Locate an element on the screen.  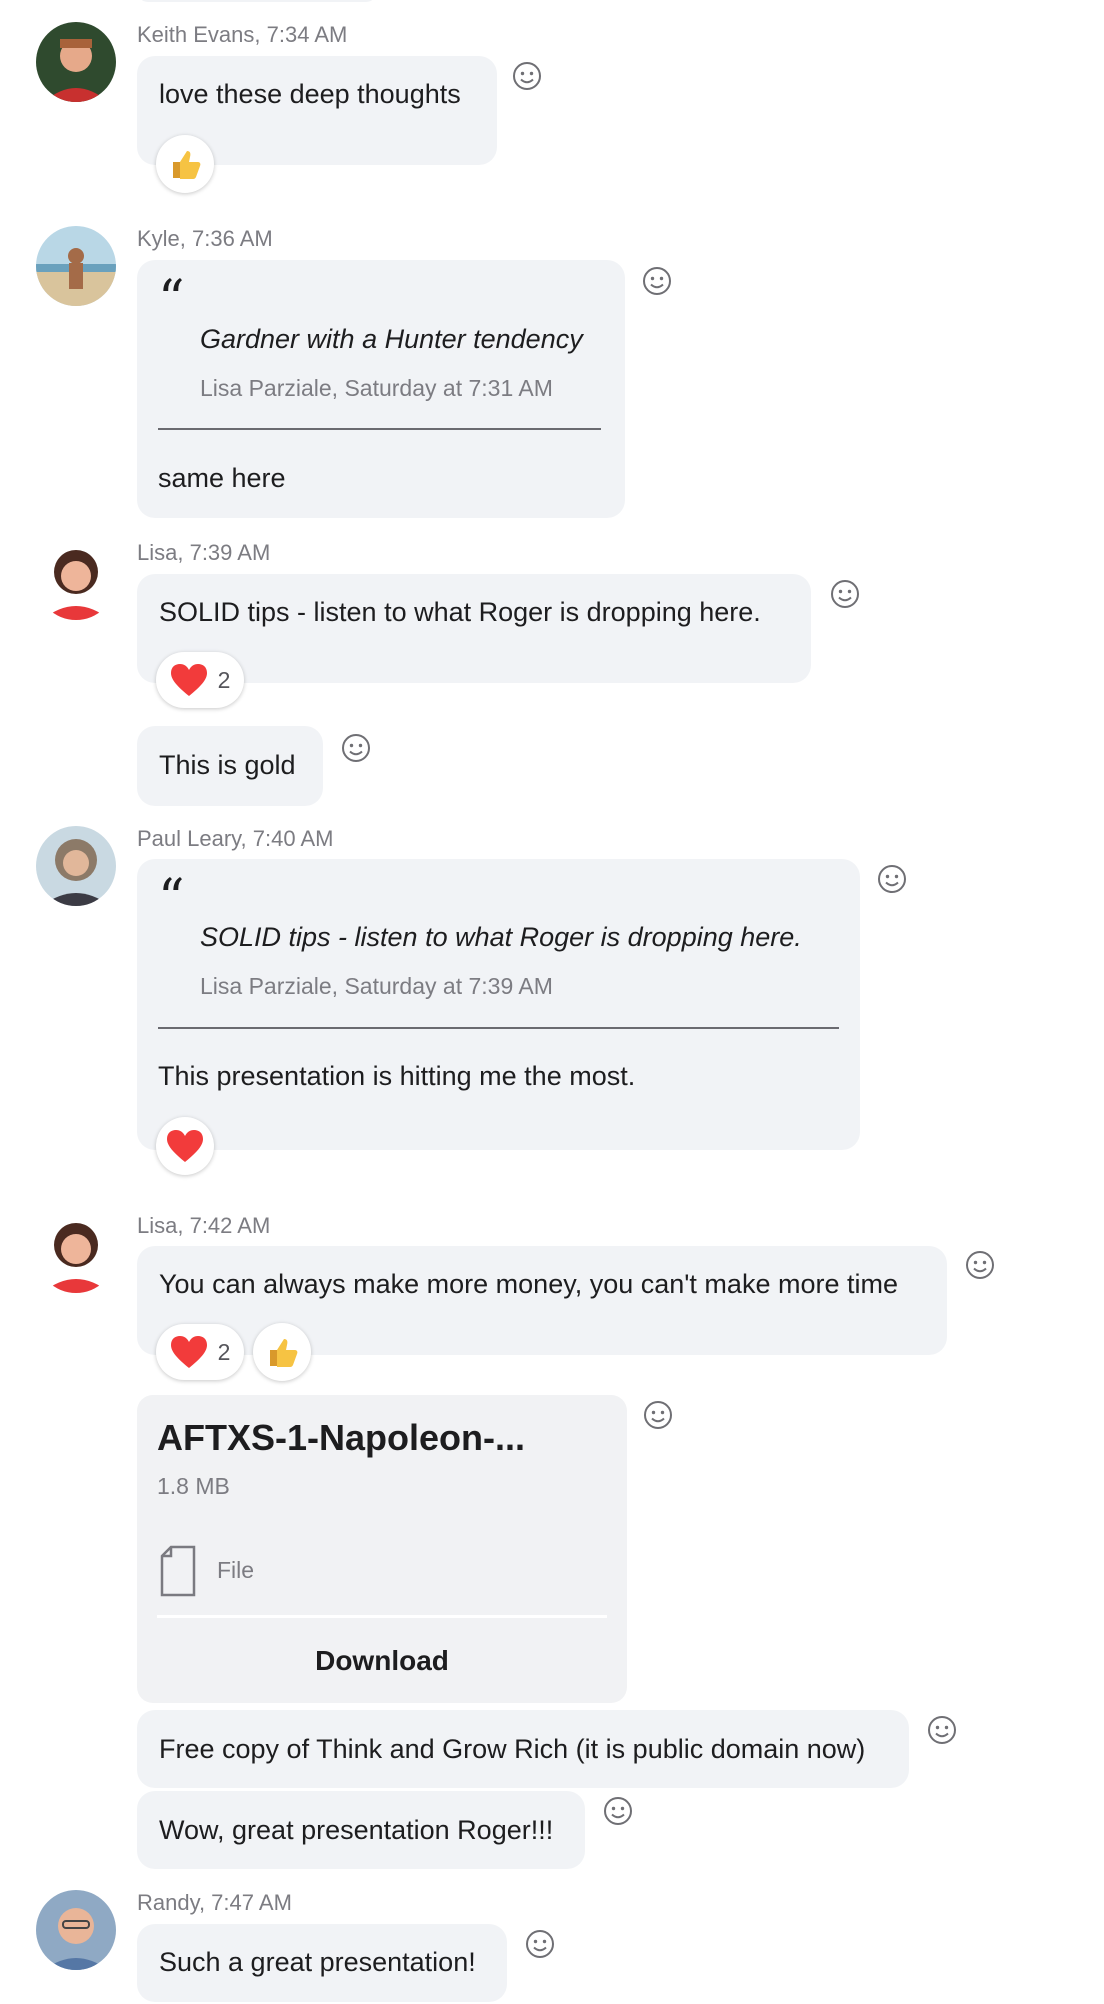
message-text: Such a great presentation! is located at coordinates (317, 1962).